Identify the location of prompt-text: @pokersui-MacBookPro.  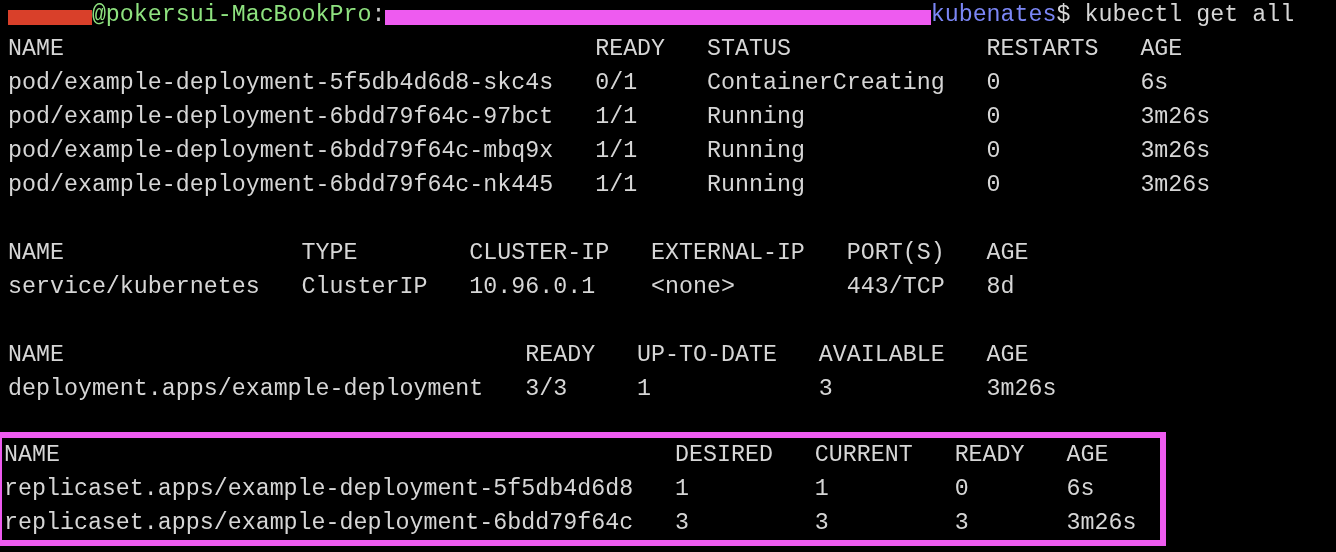
(231, 15).